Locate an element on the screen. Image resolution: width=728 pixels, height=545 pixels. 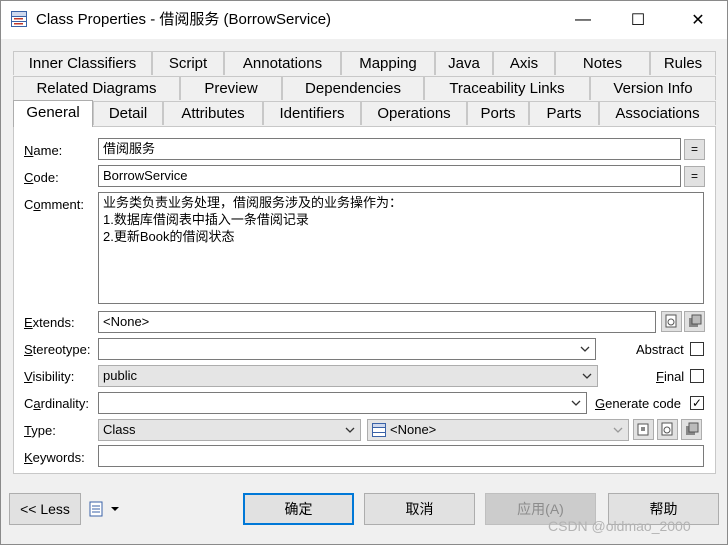
type-properties-button is located at coordinates (667, 429).